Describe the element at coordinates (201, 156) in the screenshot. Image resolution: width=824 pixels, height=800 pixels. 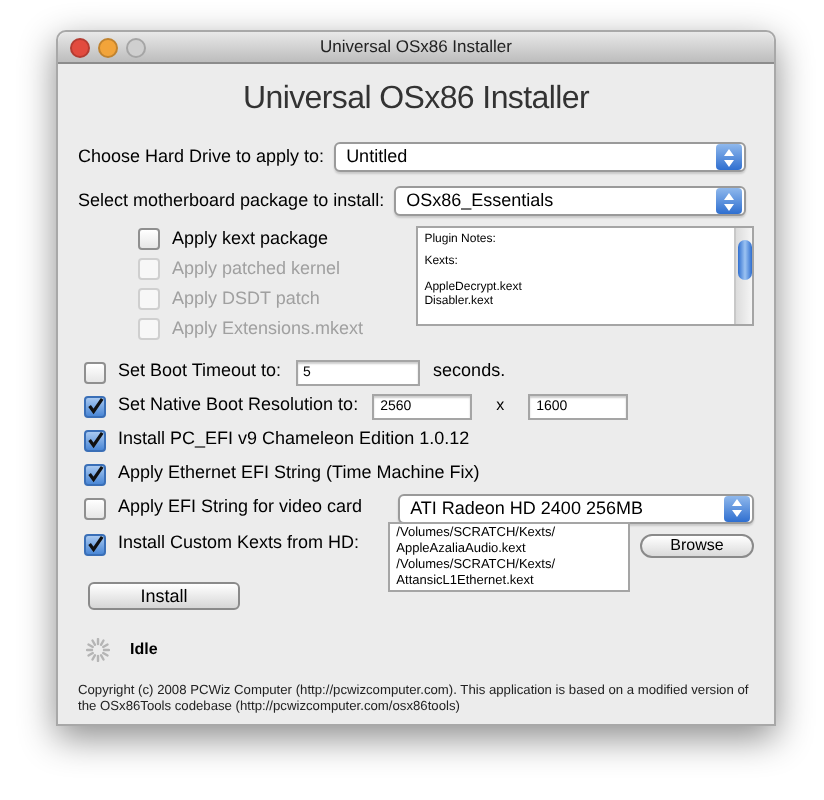
I see `field-label: Choose Hard Drive to apply to:` at that location.